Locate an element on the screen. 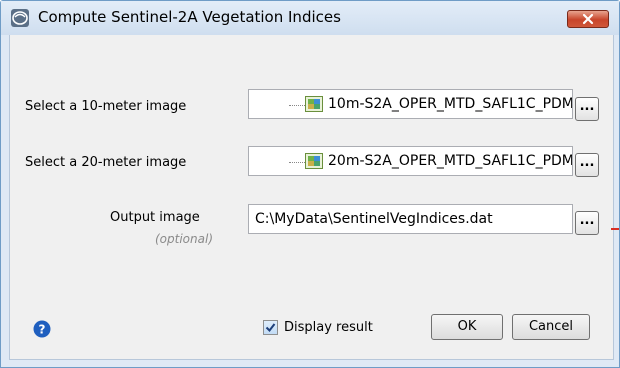 This screenshot has height=368, width=620. output-optional-label: (optional) is located at coordinates (184, 239).